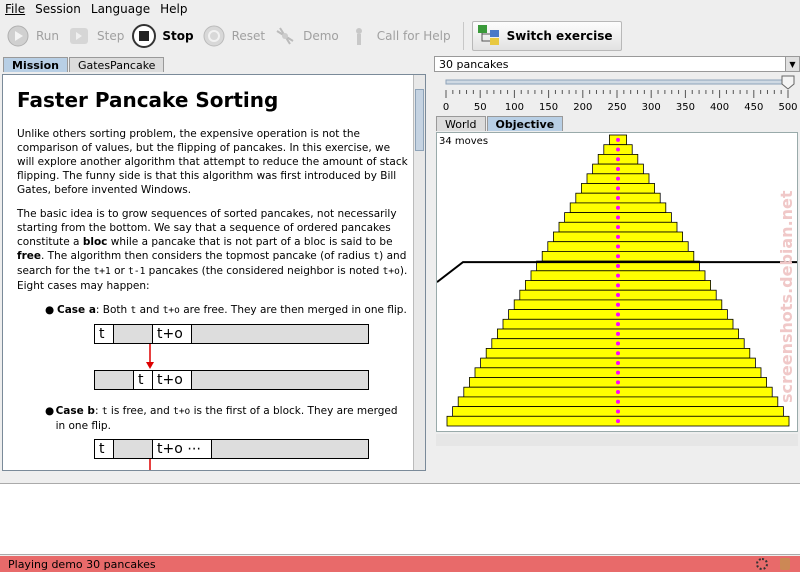 The image size is (800, 572). What do you see at coordinates (463, 36) in the screenshot?
I see `toolbar-separator` at bounding box center [463, 36].